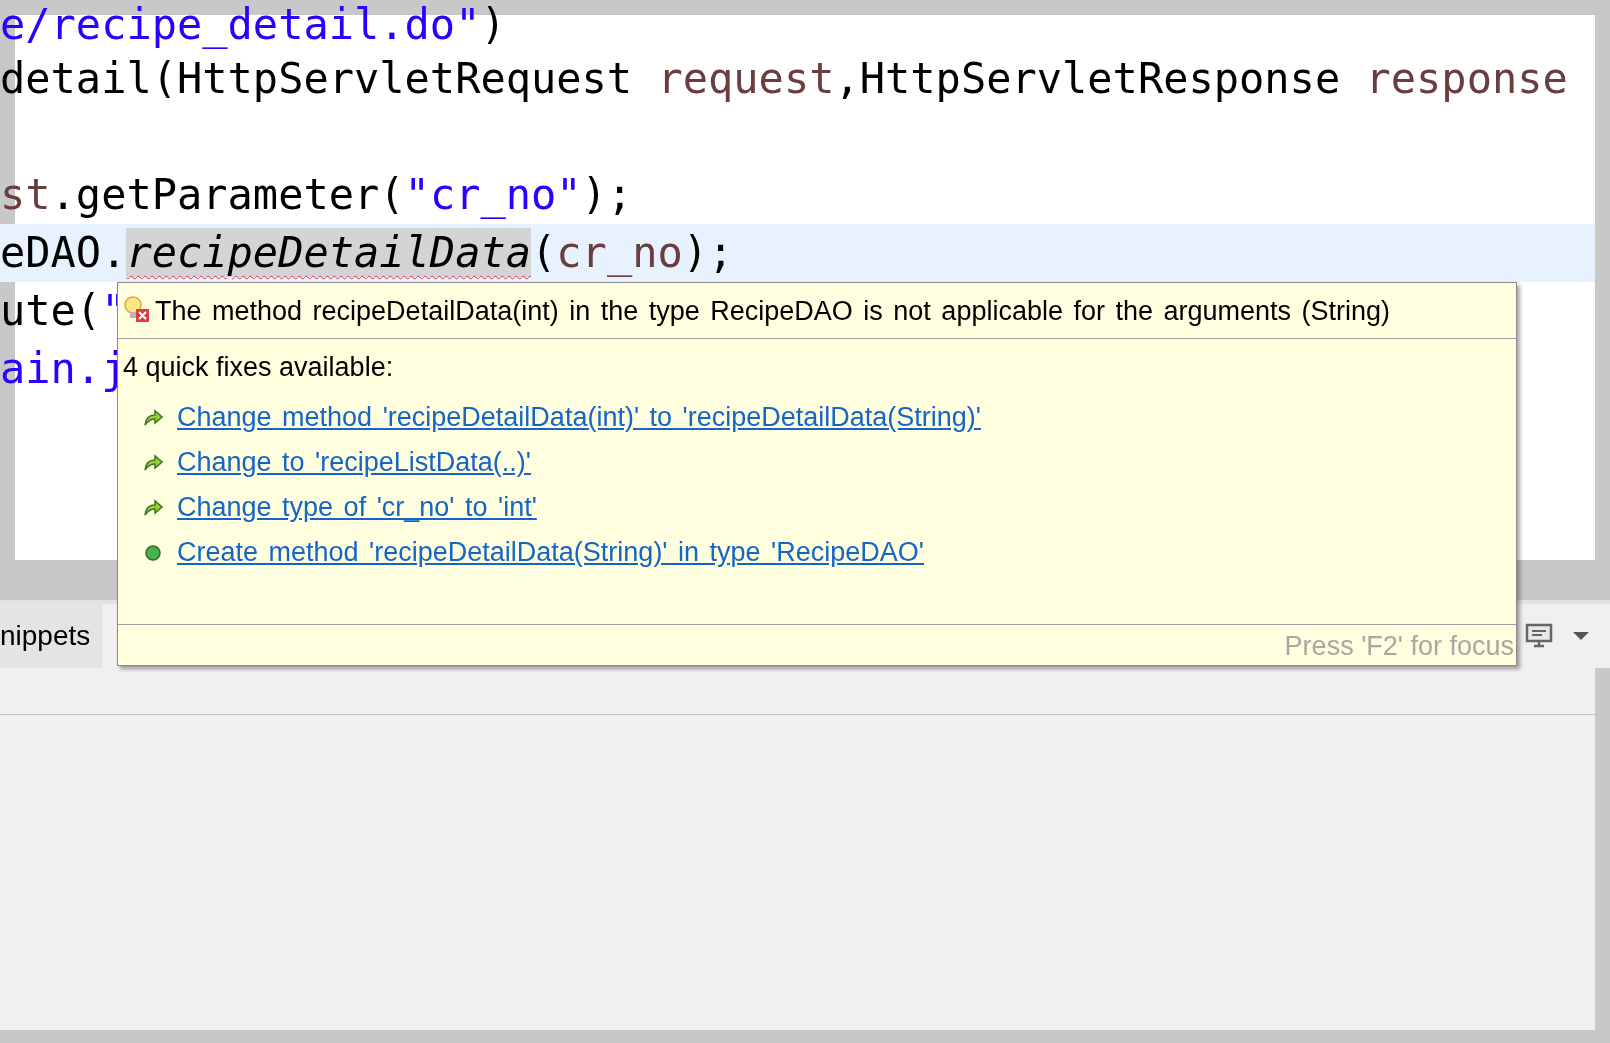 This screenshot has width=1610, height=1043. What do you see at coordinates (1539, 636) in the screenshot?
I see `monitor-icon` at bounding box center [1539, 636].